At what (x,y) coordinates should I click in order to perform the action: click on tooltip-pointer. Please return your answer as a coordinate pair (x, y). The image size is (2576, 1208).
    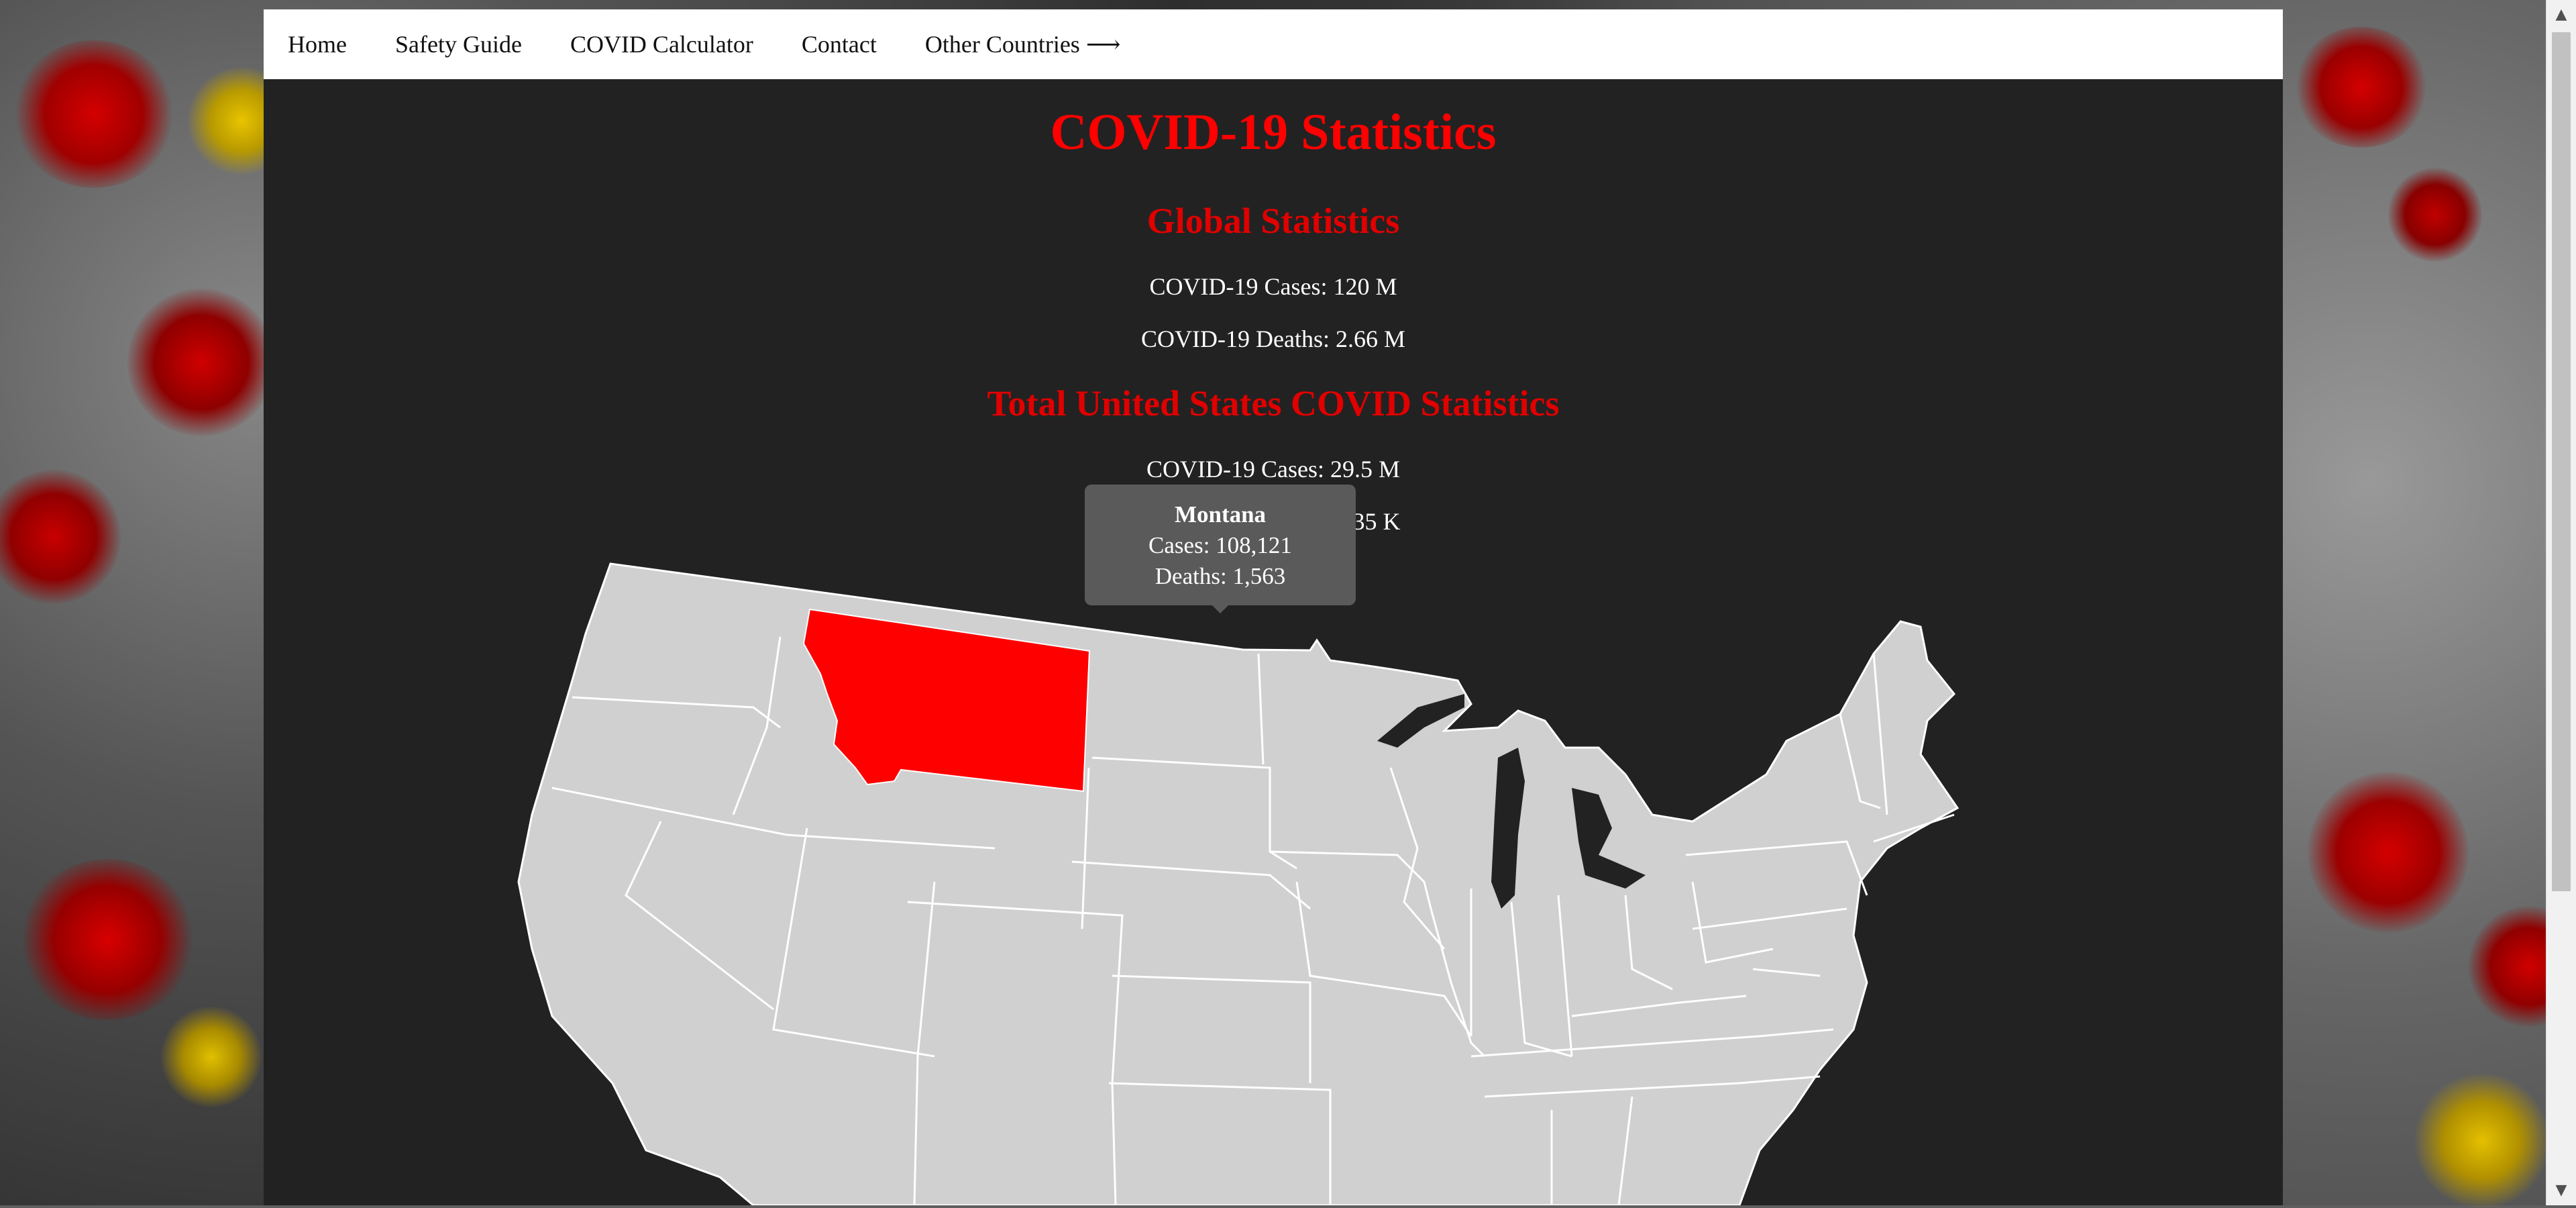
    Looking at the image, I should click on (1220, 608).